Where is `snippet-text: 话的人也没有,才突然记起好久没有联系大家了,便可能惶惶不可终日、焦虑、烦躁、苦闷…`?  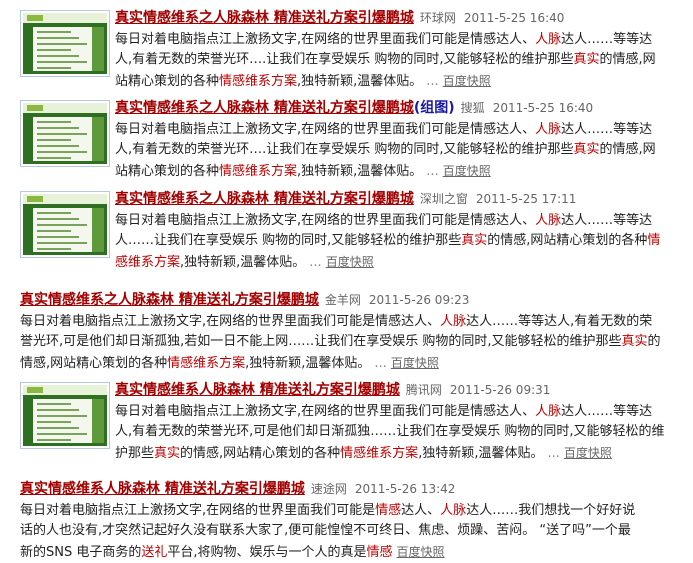 snippet-text: 话的人也没有,才突然记起好久没有联系大家了,便可能惶惶不可终日、焦虑、烦躁、苦闷… is located at coordinates (325, 530).